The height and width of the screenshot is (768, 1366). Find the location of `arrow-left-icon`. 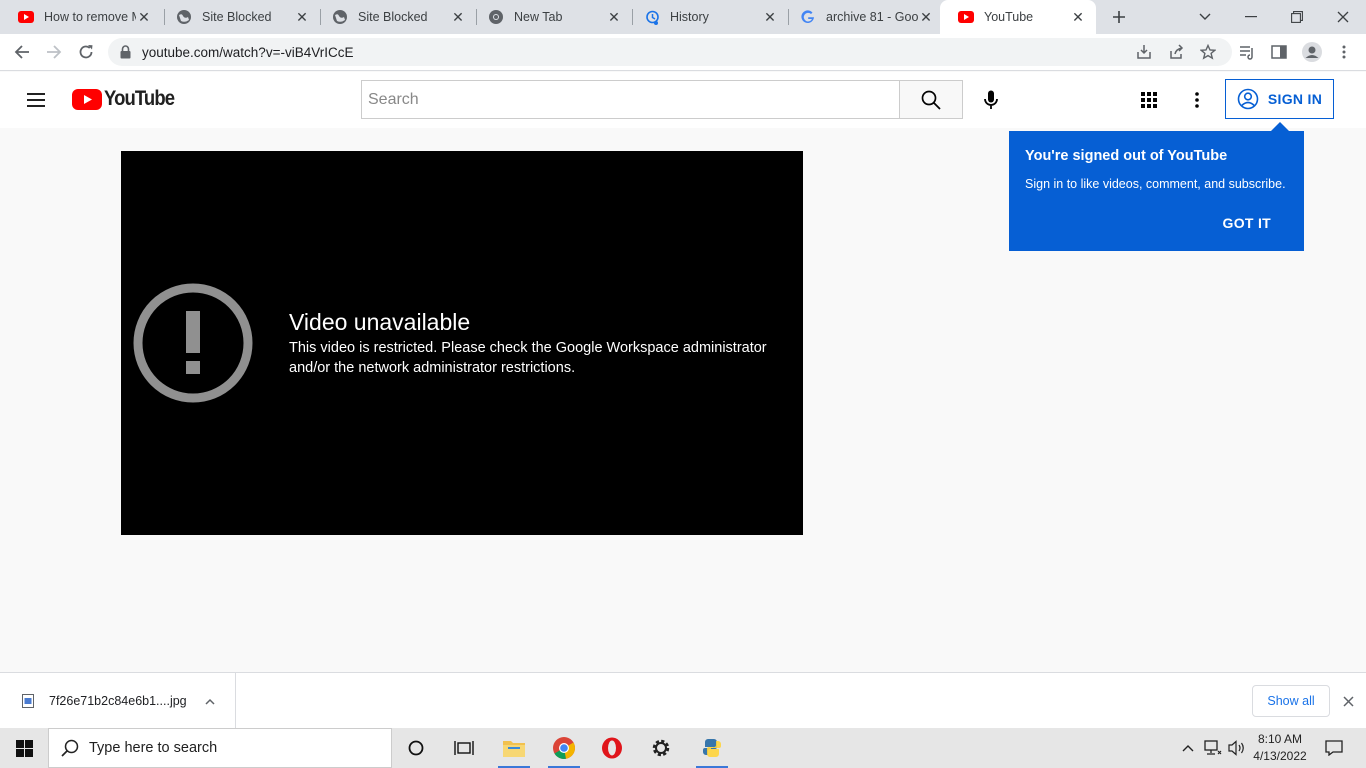

arrow-left-icon is located at coordinates (21, 52).